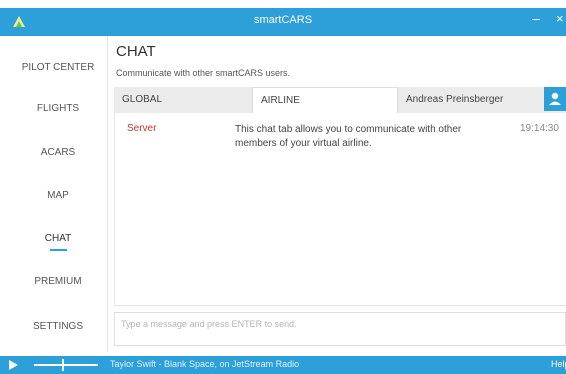 Image resolution: width=566 pixels, height=374 pixels. What do you see at coordinates (536, 18) in the screenshot?
I see `minimize-button: –` at bounding box center [536, 18].